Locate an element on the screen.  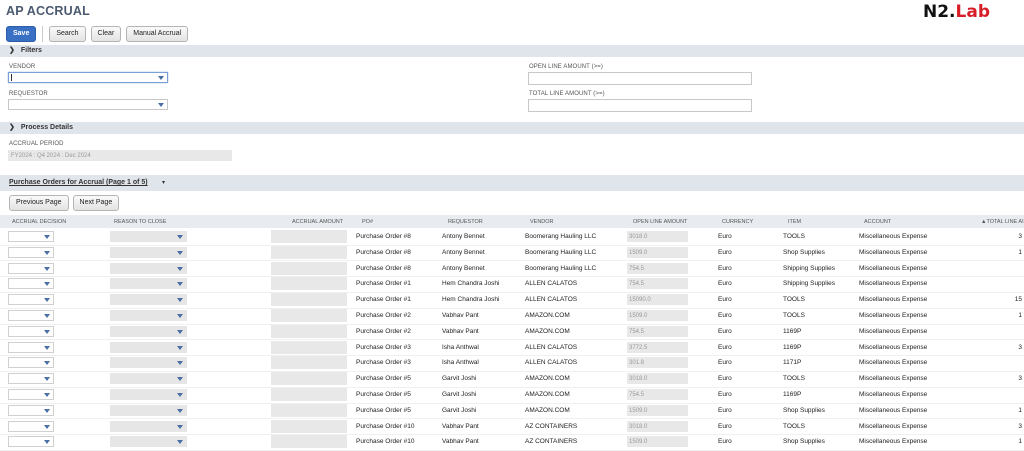
requestor-select is located at coordinates (88, 104).